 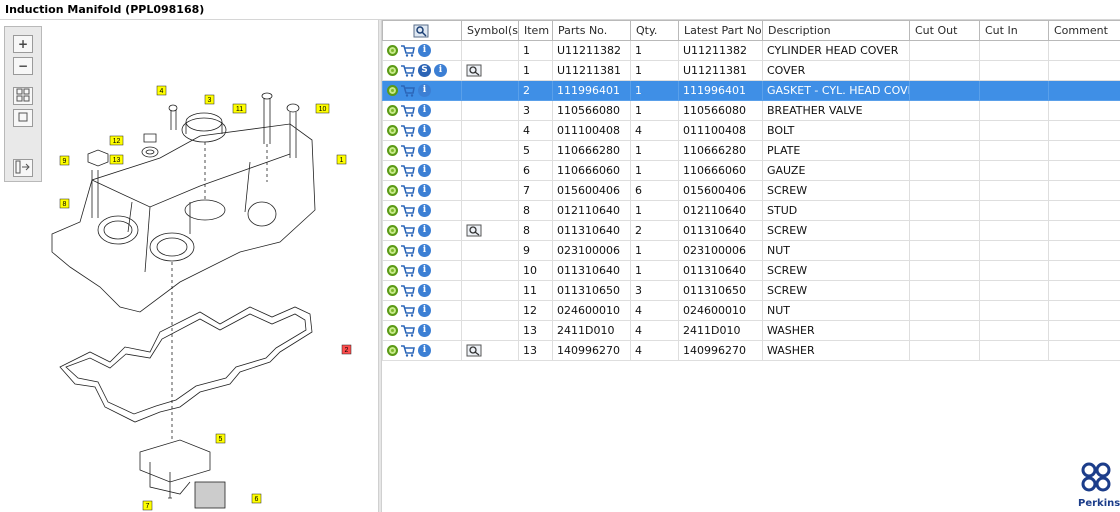 I want to click on col-header-latest-part-no: Latest Part No., so click(x=720, y=30).